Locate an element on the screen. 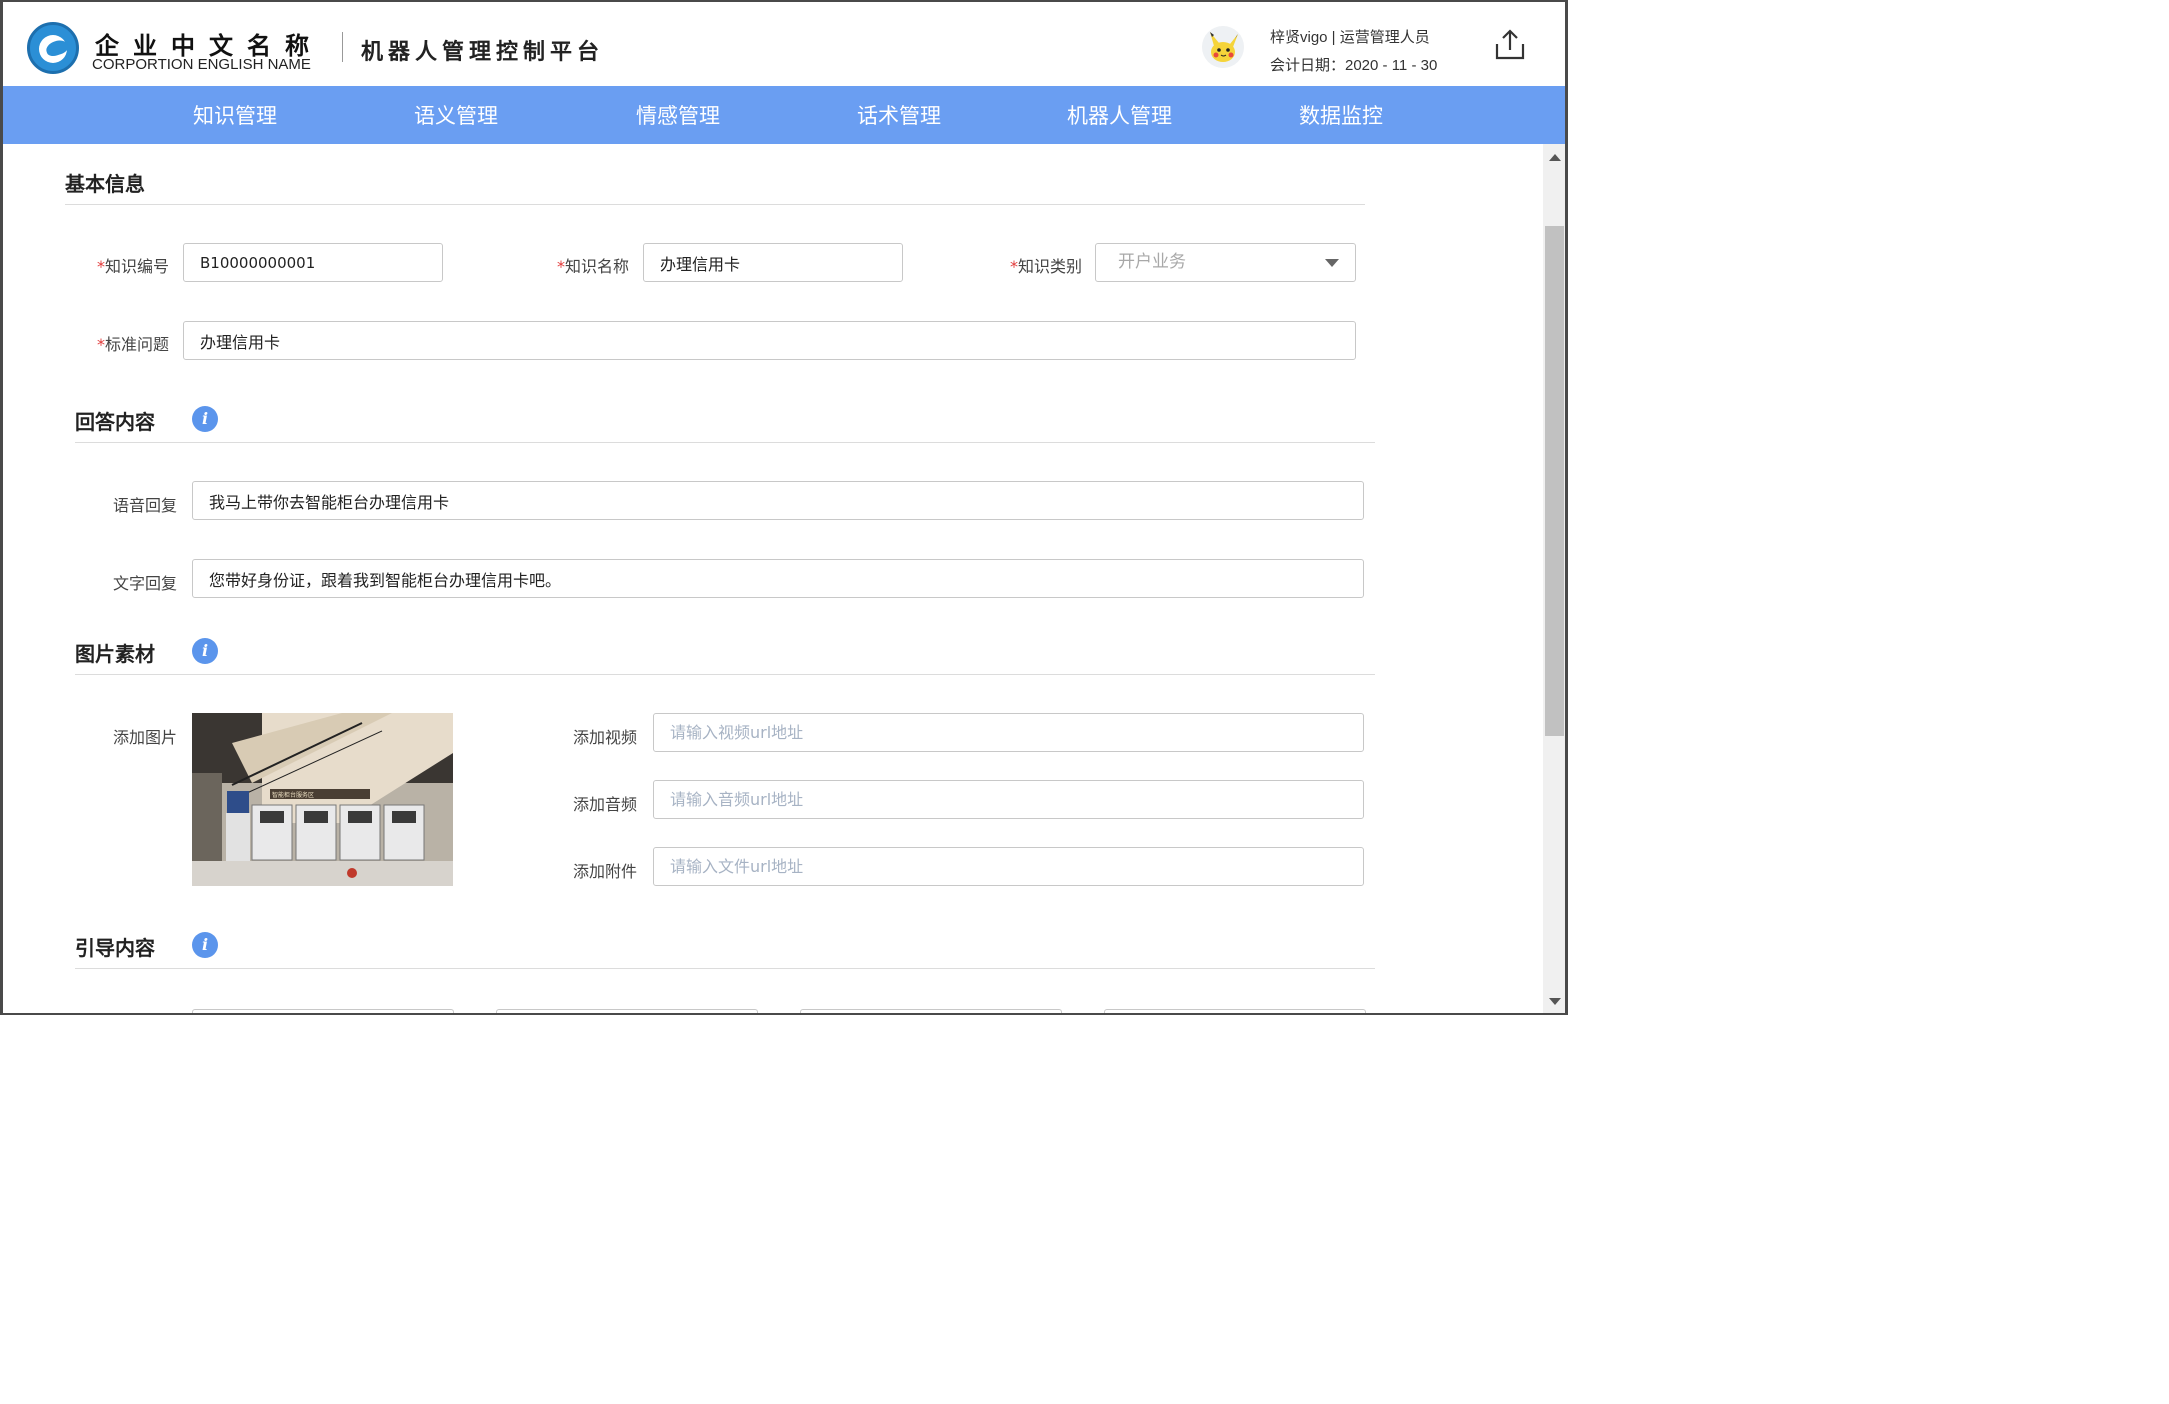 The image size is (2169, 1404). voice-reply-label: 语音回复 is located at coordinates (144, 505).